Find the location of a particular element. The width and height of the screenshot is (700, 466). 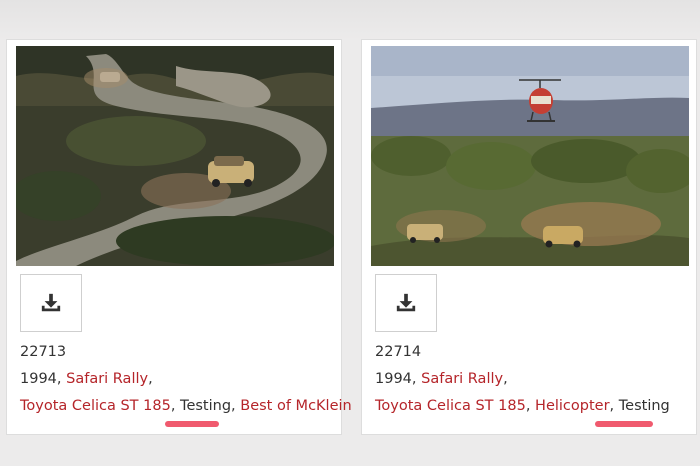

tag-link-helicopter: Helicopter is located at coordinates (572, 406).